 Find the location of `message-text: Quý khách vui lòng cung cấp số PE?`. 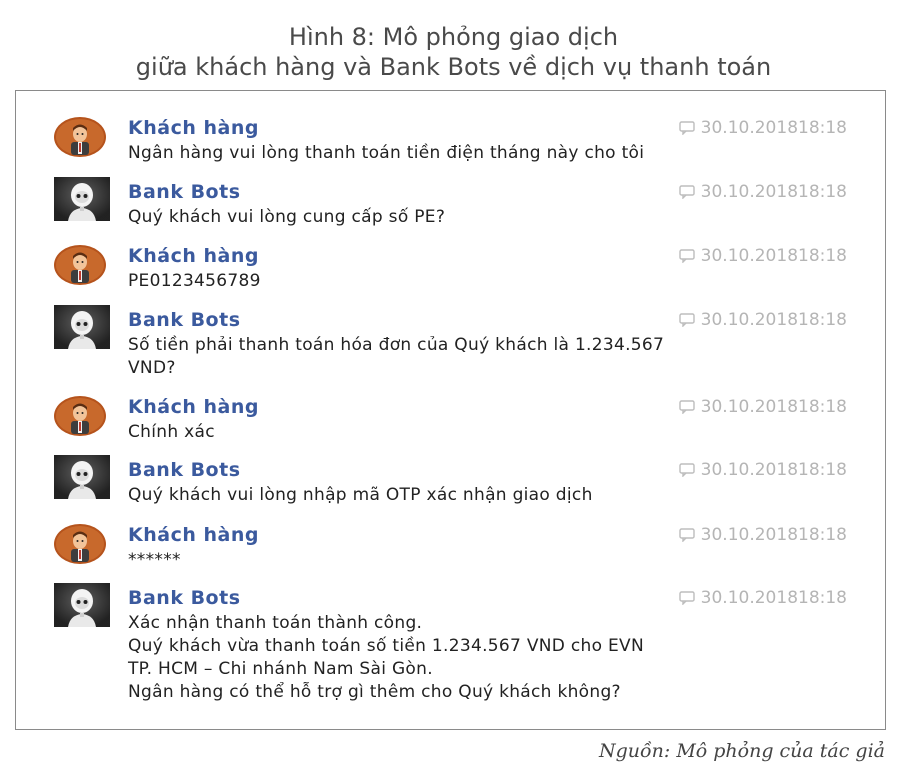

message-text: Quý khách vui lòng cung cấp số PE? is located at coordinates (458, 217).